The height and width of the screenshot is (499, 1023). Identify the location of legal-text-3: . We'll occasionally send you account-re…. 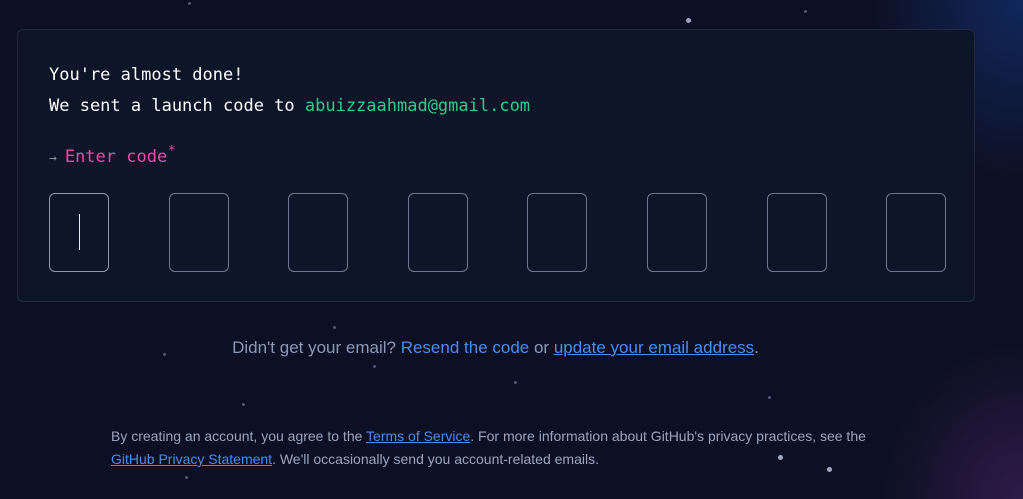
(435, 459).